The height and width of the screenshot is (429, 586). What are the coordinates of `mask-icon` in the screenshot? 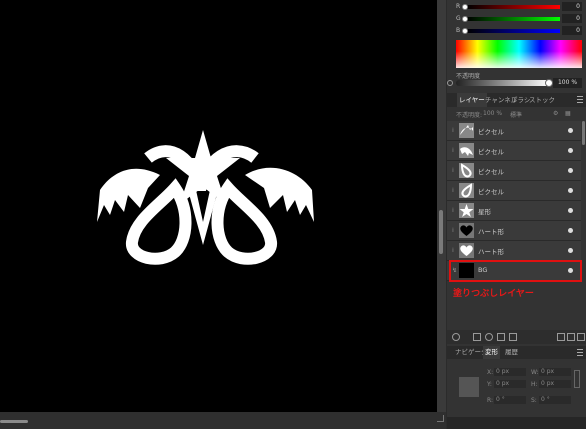 It's located at (477, 337).